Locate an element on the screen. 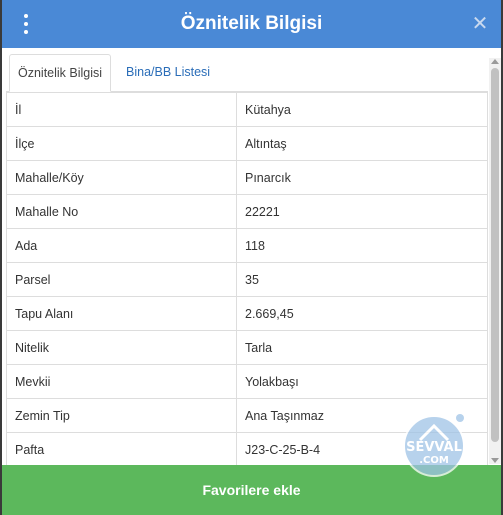 The image size is (503, 515). table-row: İlçe Altıntaş is located at coordinates (247, 143).